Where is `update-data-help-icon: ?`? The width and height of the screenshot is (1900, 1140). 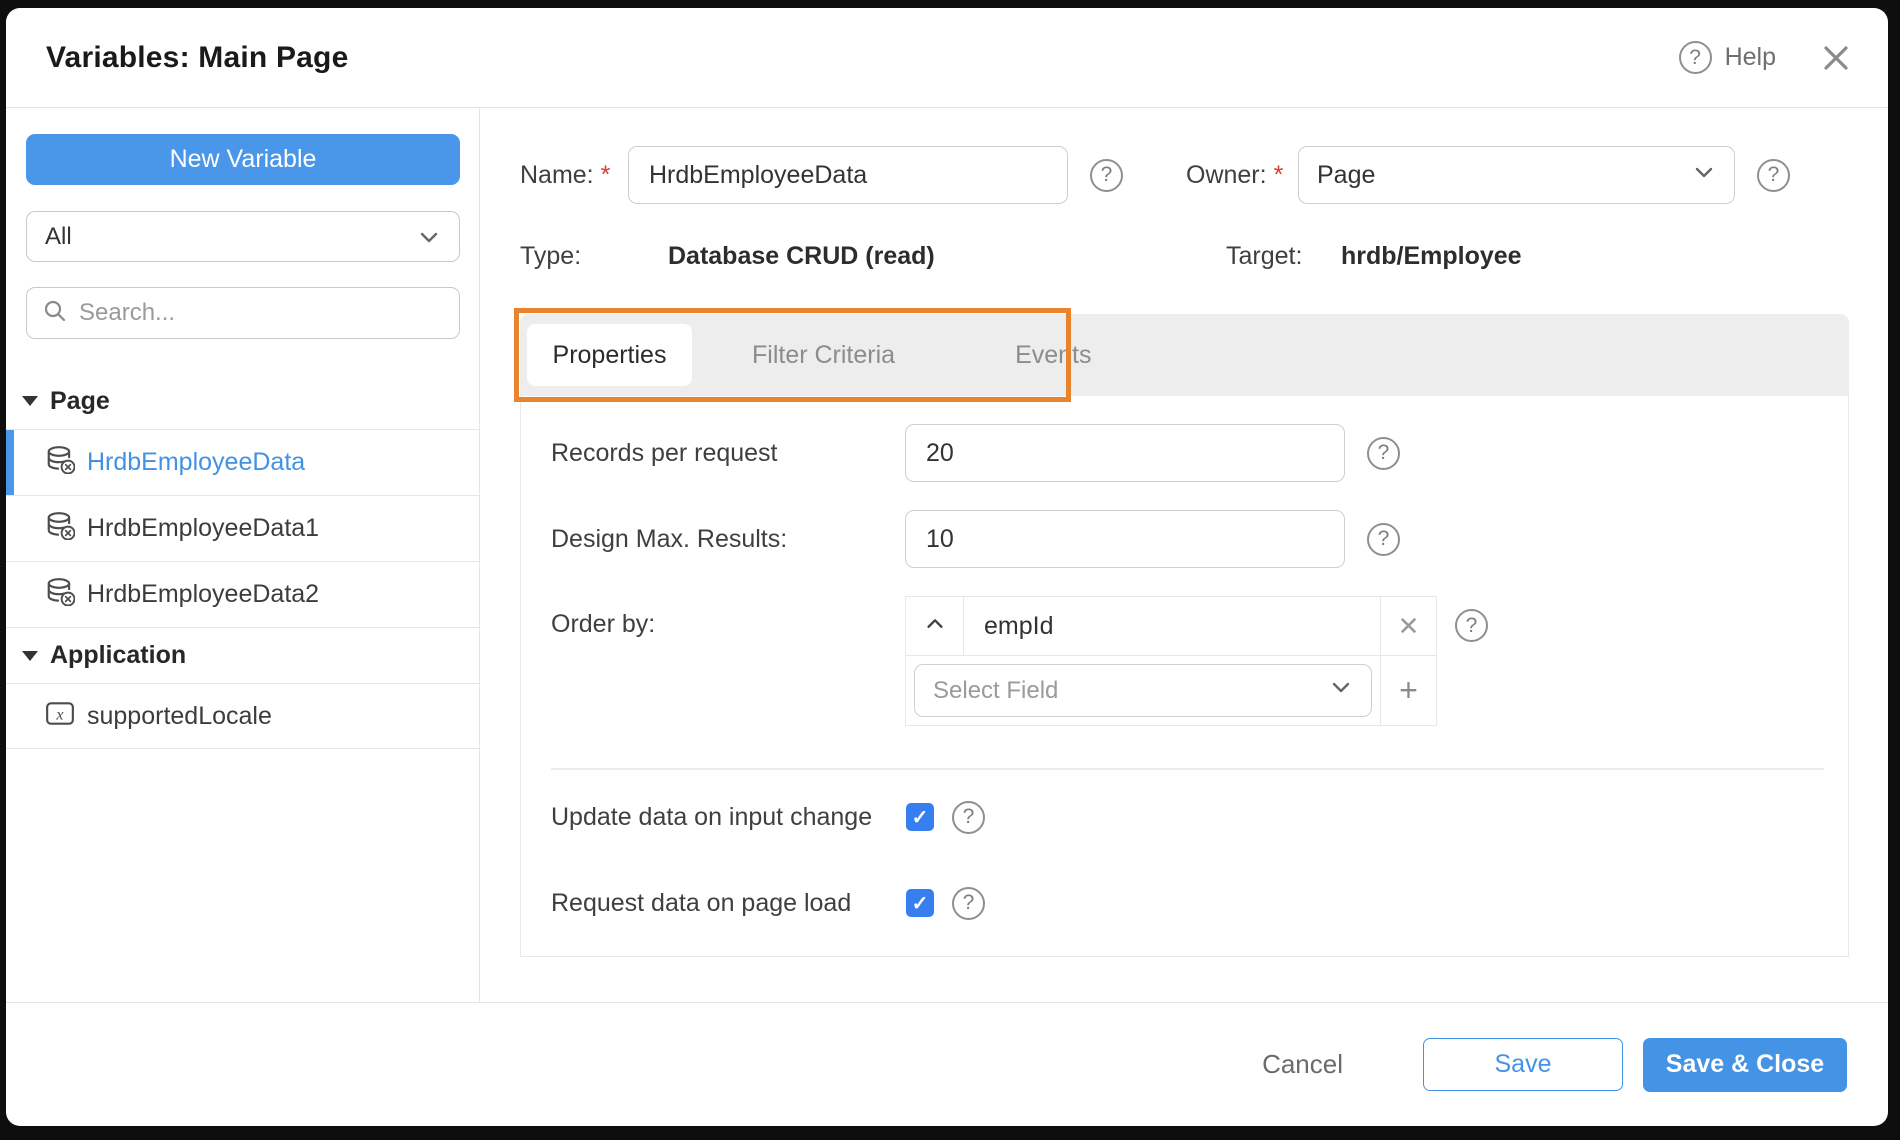 update-data-help-icon: ? is located at coordinates (968, 817).